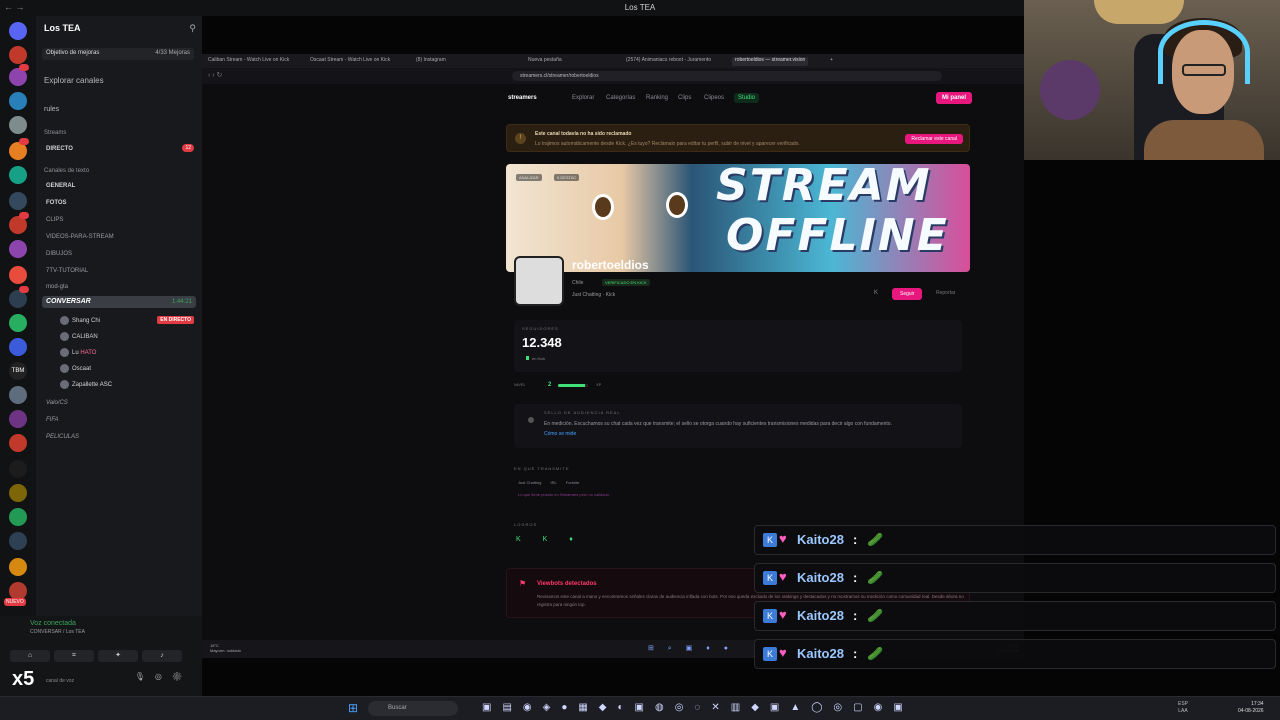 Image resolution: width=1280 pixels, height=720 pixels. I want to click on avatar, so click(64, 352).